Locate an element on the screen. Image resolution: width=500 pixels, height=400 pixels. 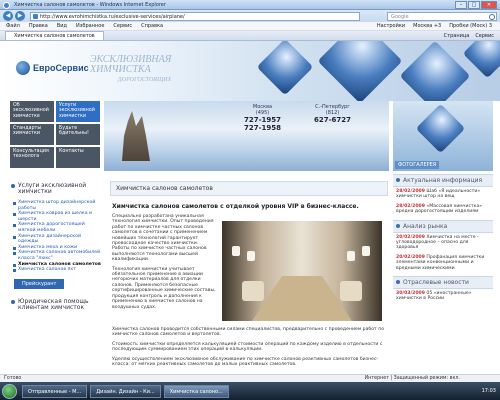
menu-help: Справка is located at coordinates (152, 26).